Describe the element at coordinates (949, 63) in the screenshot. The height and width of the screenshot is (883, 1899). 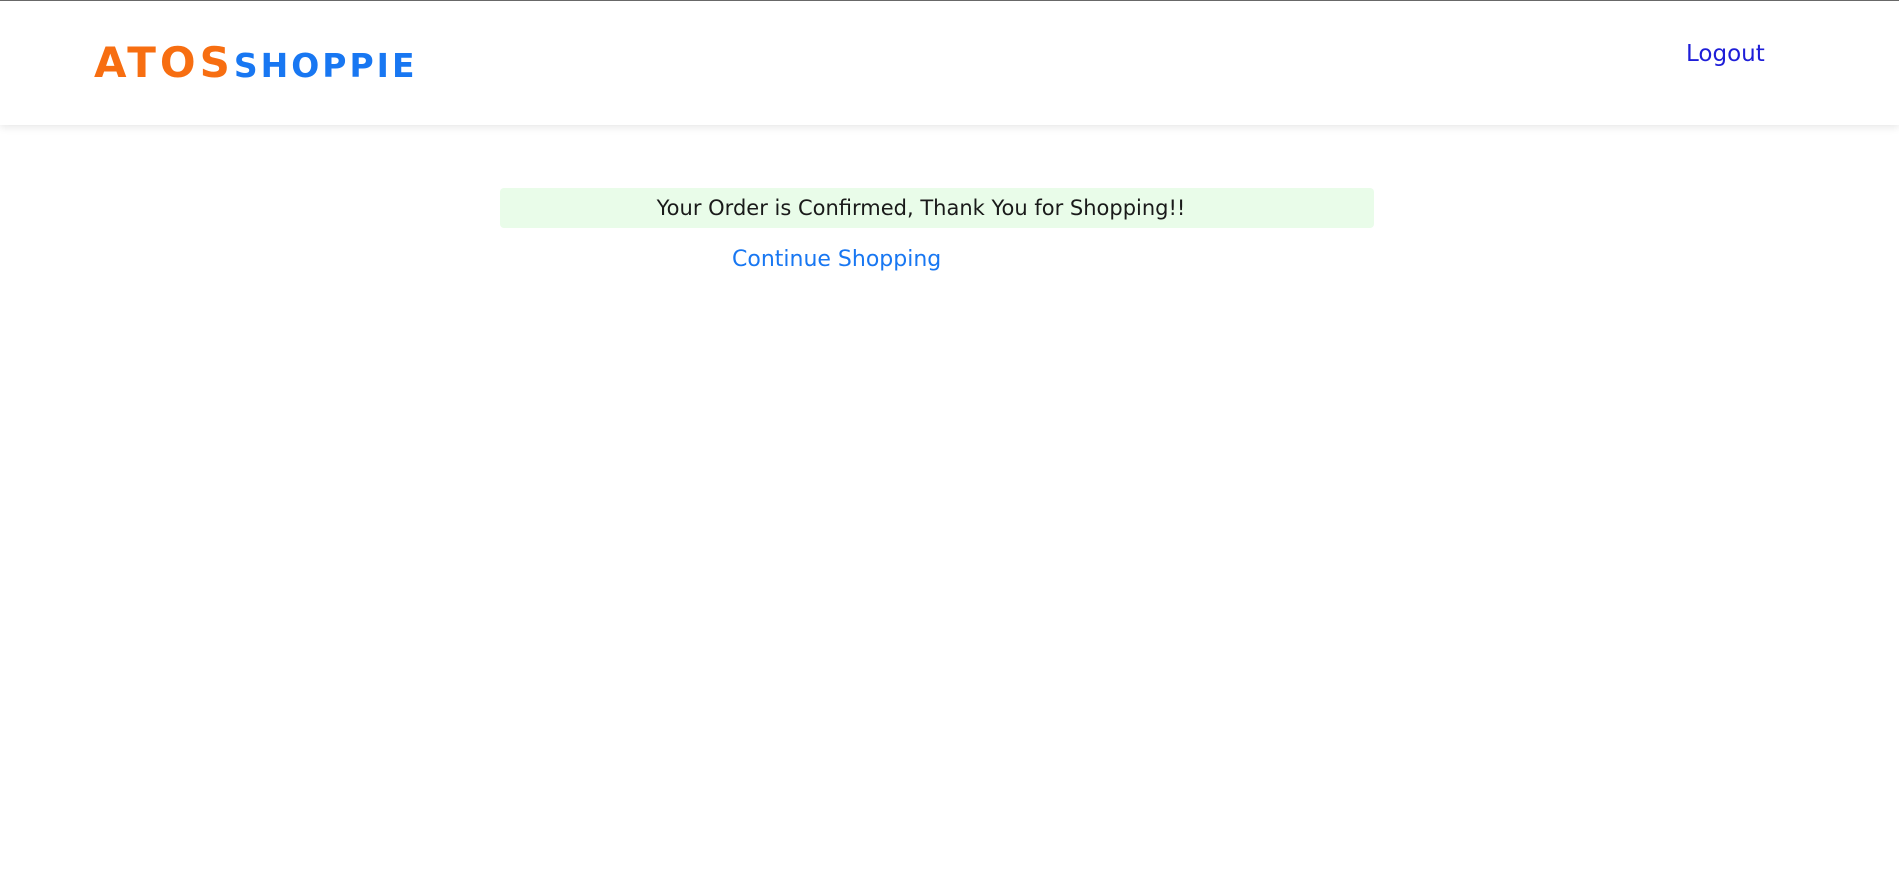
I see `navbar: ATOS SHOPPIE Logout` at that location.